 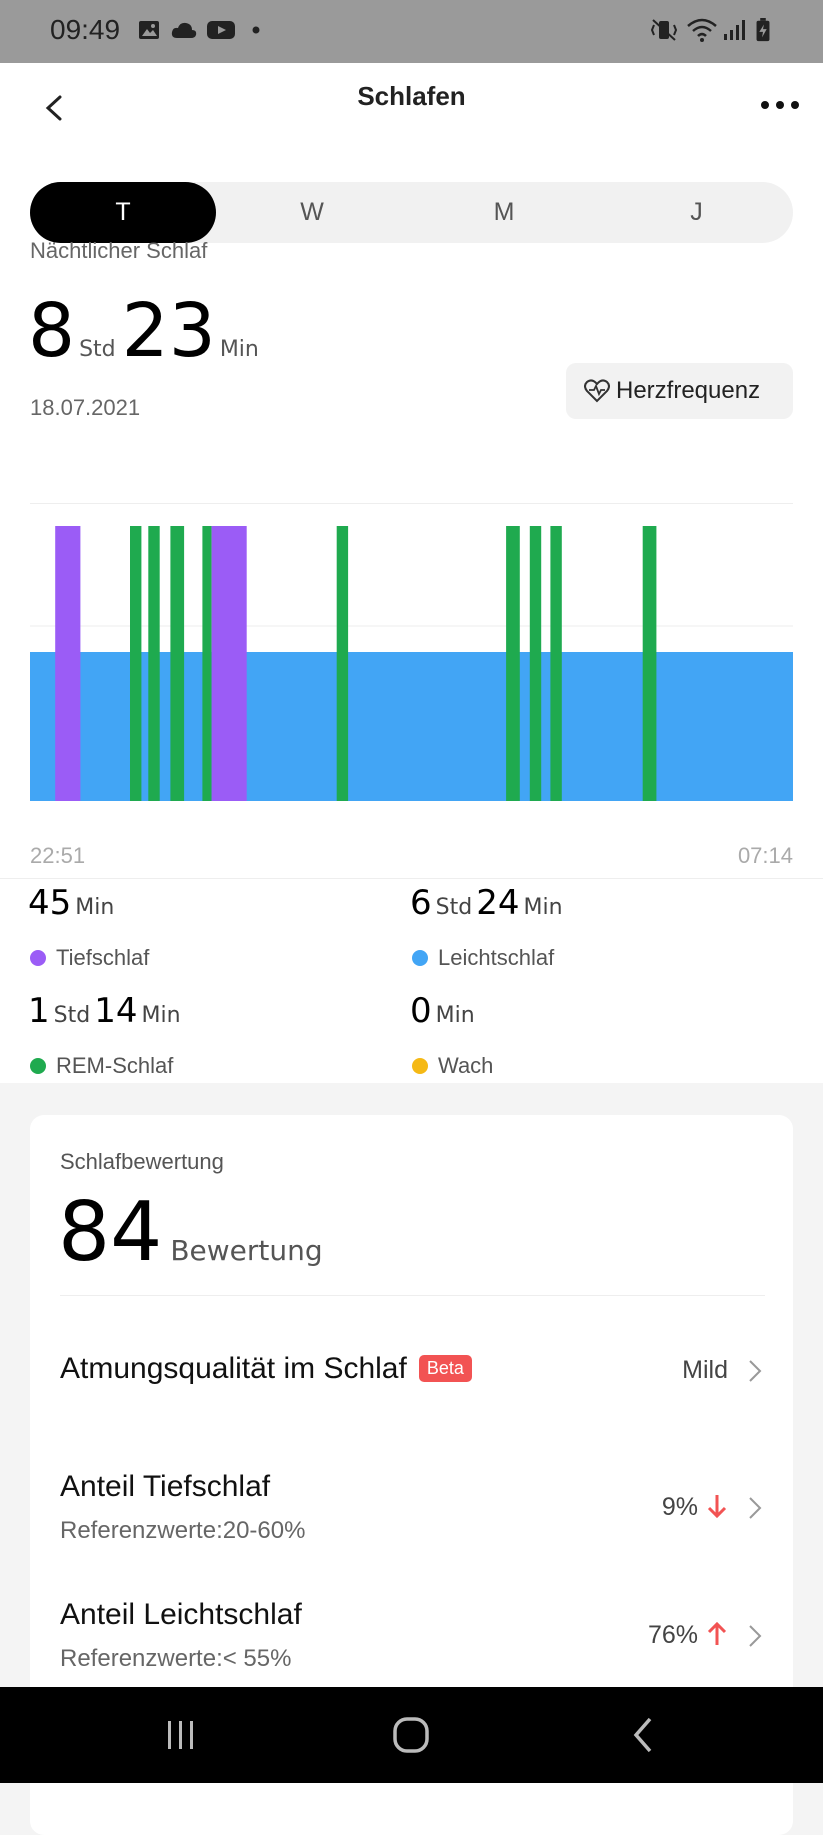 I want to click on back-icon, so click(x=643, y=1735).